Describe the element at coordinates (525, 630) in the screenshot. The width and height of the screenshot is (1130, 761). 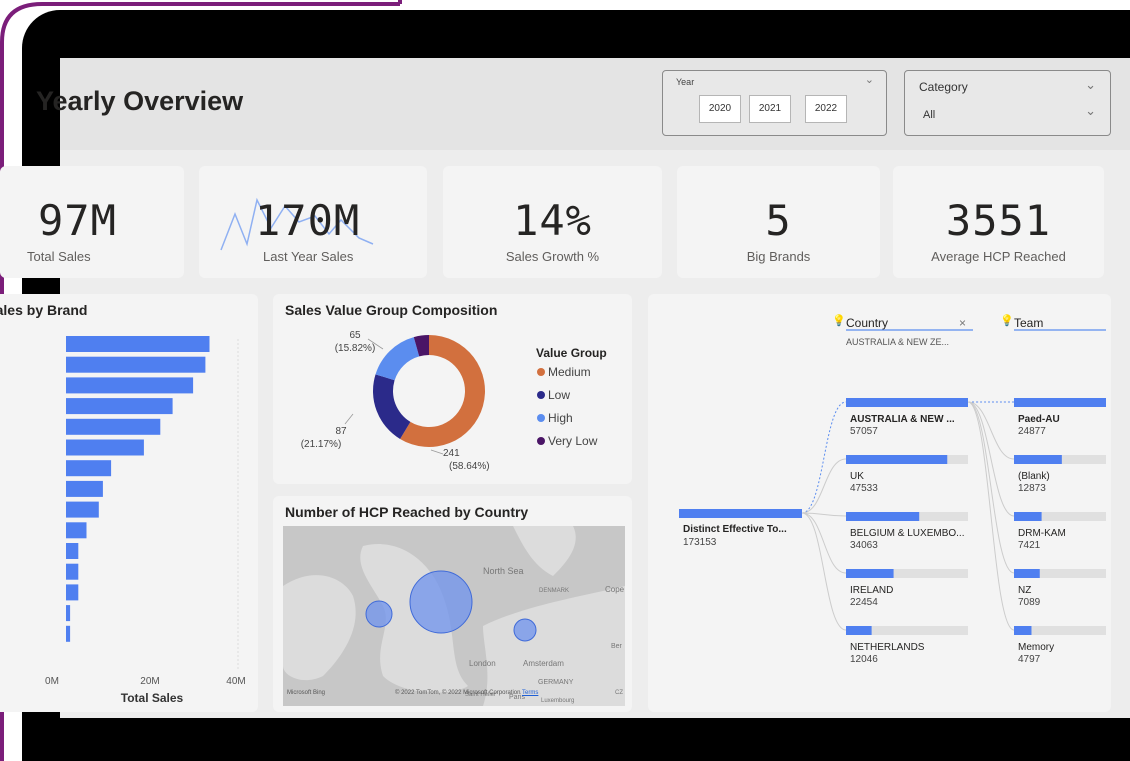
I see `hcp-bubble-netherlands` at that location.